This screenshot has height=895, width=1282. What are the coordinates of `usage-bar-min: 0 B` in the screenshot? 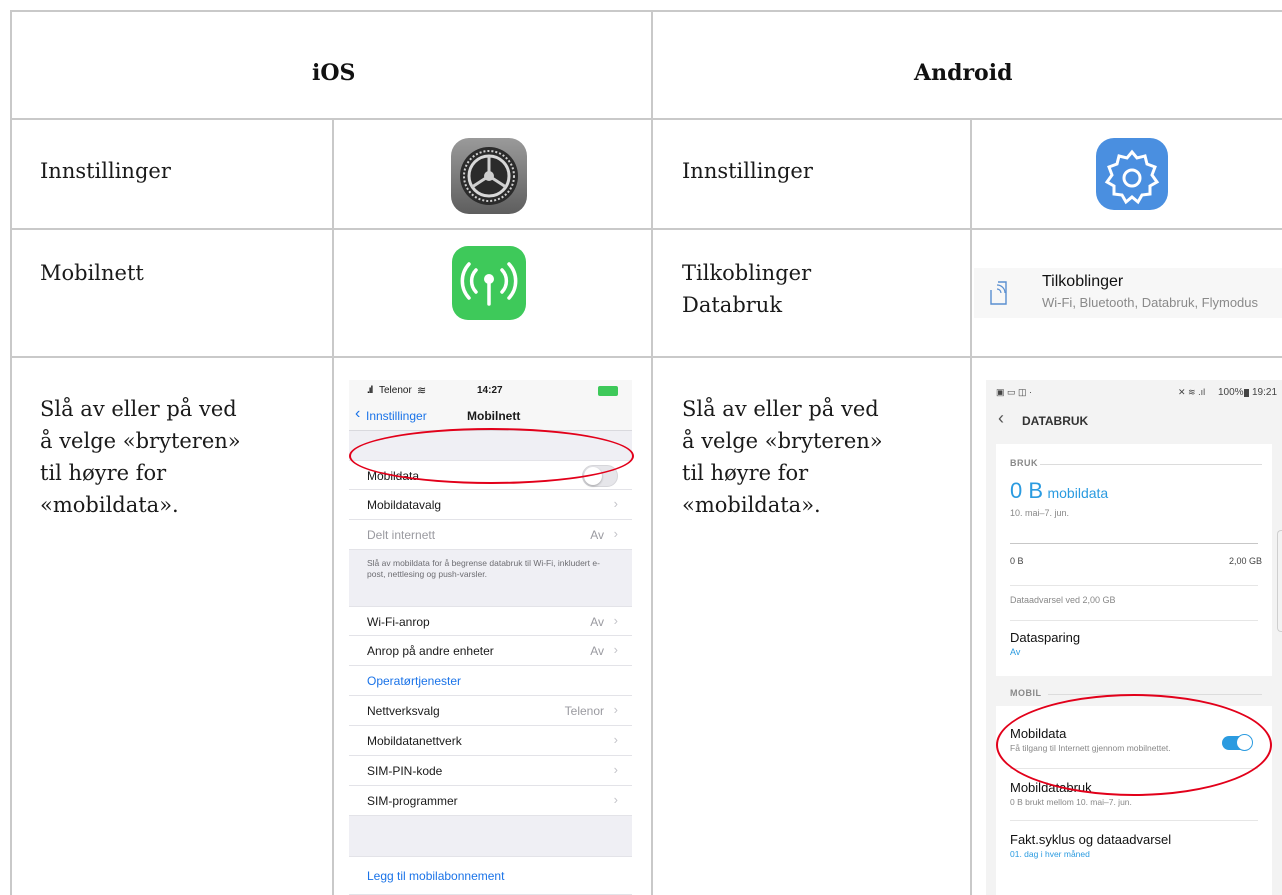 It's located at (1017, 561).